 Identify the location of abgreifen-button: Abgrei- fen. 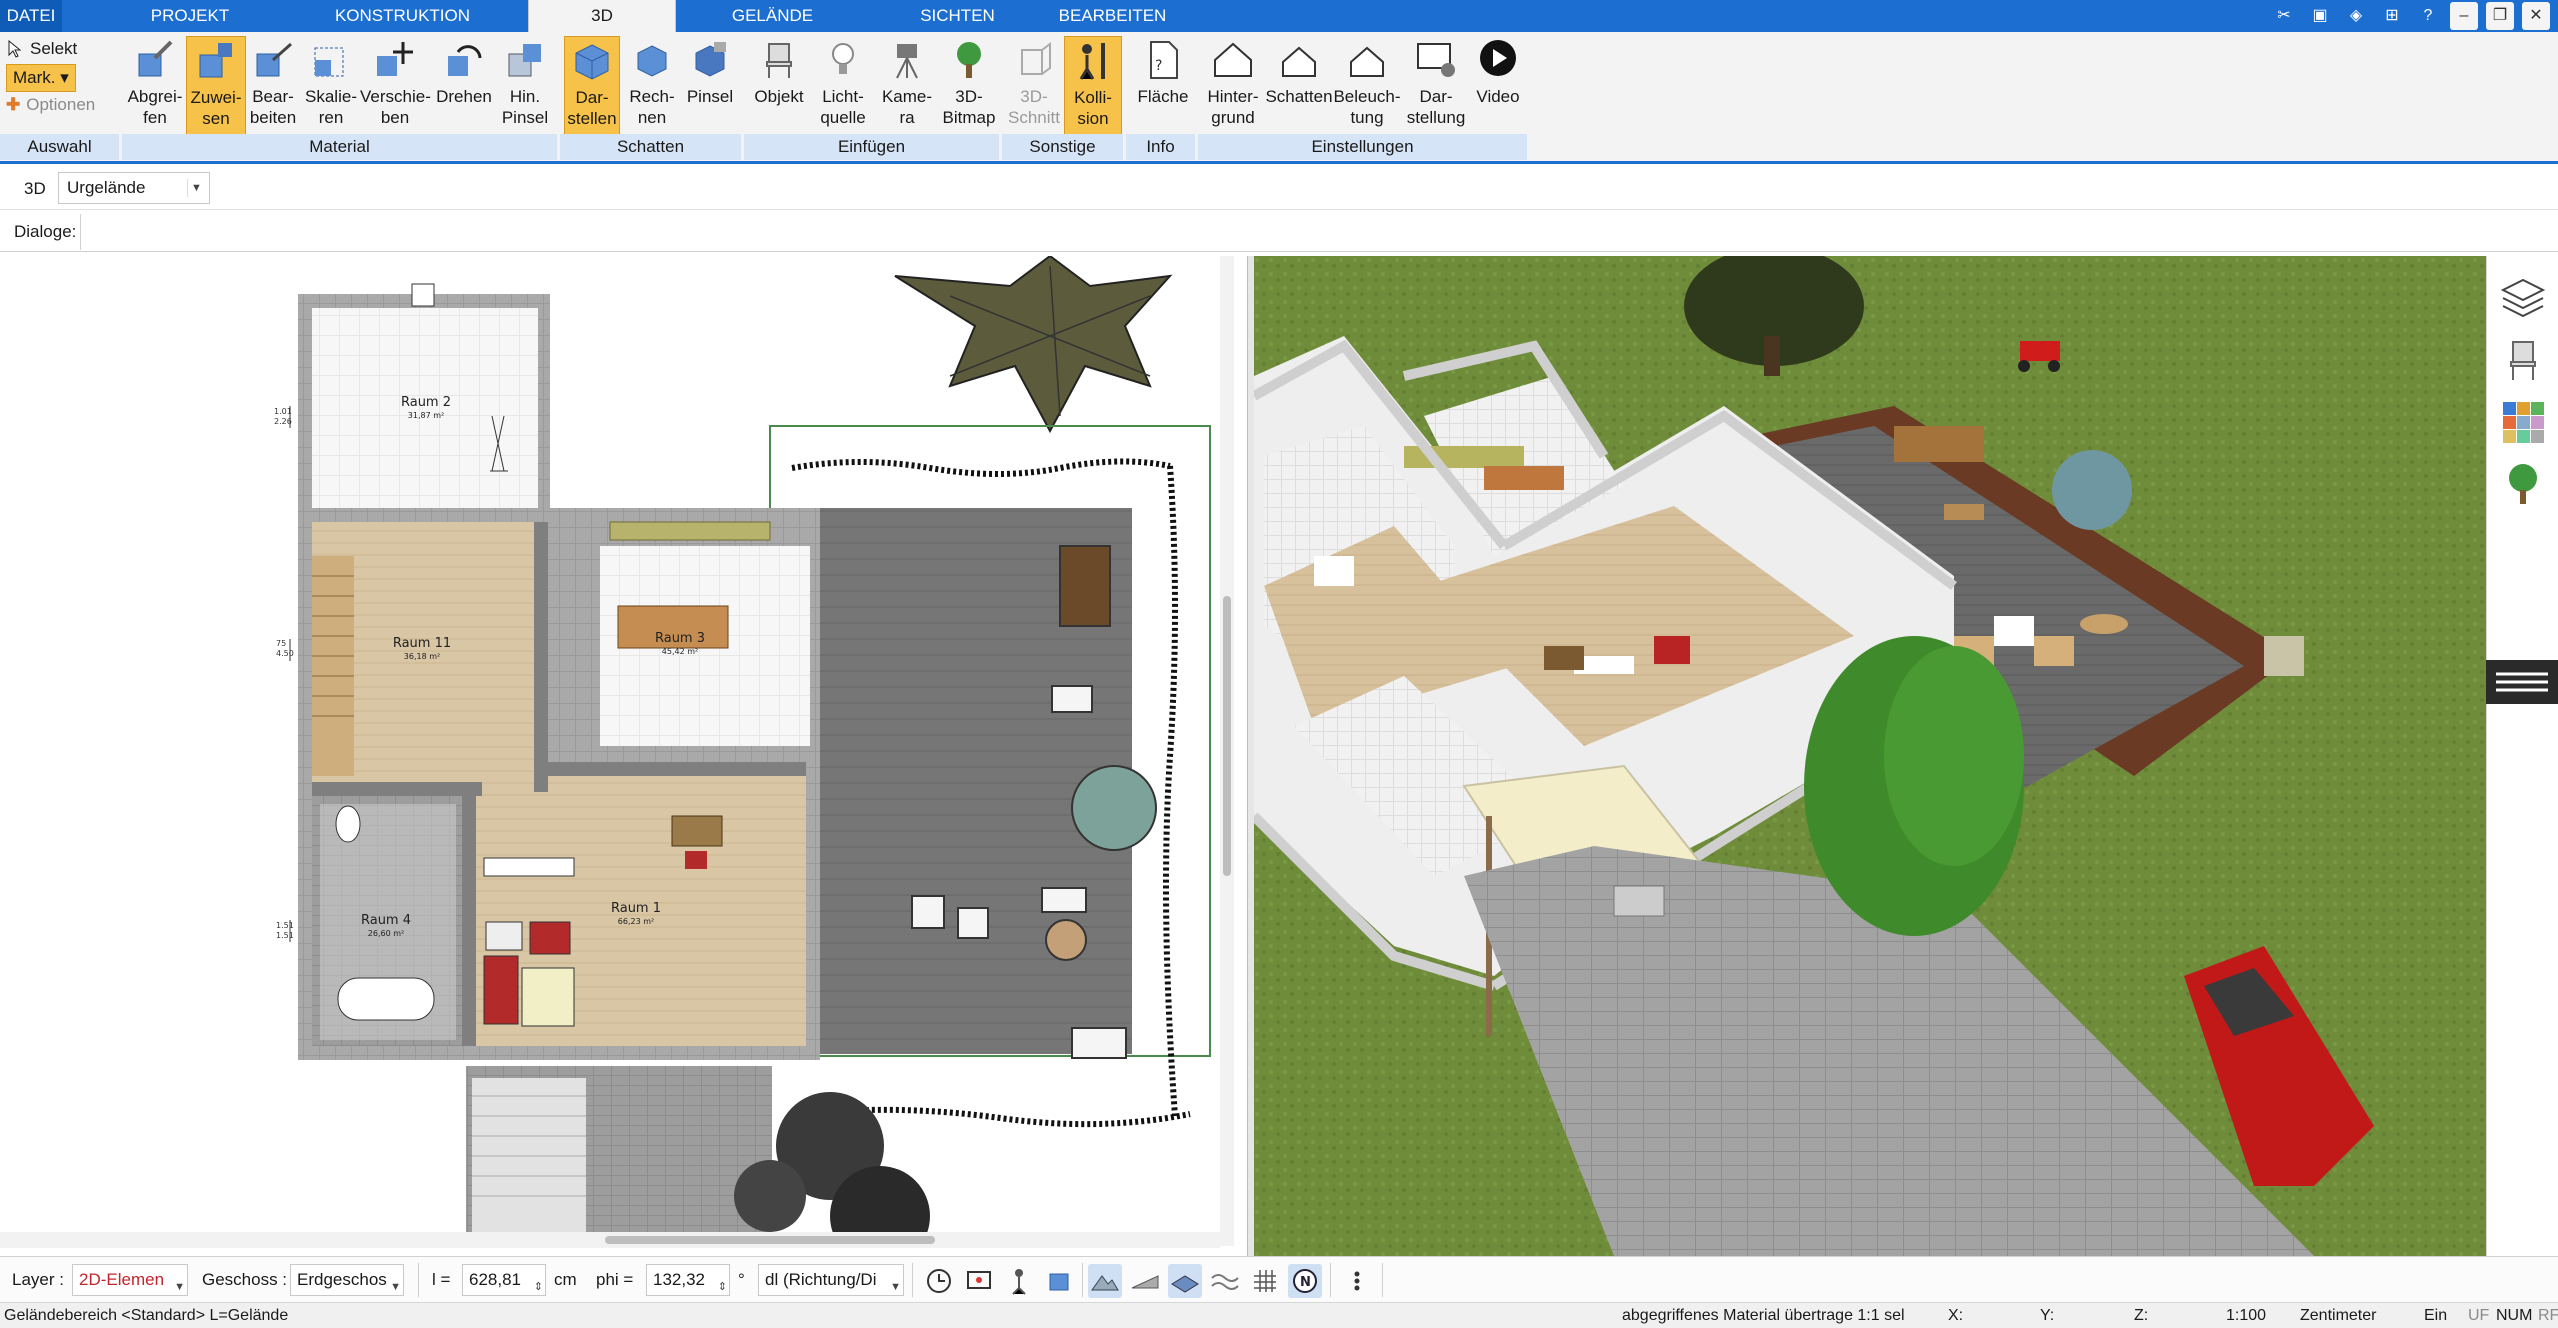
(155, 86).